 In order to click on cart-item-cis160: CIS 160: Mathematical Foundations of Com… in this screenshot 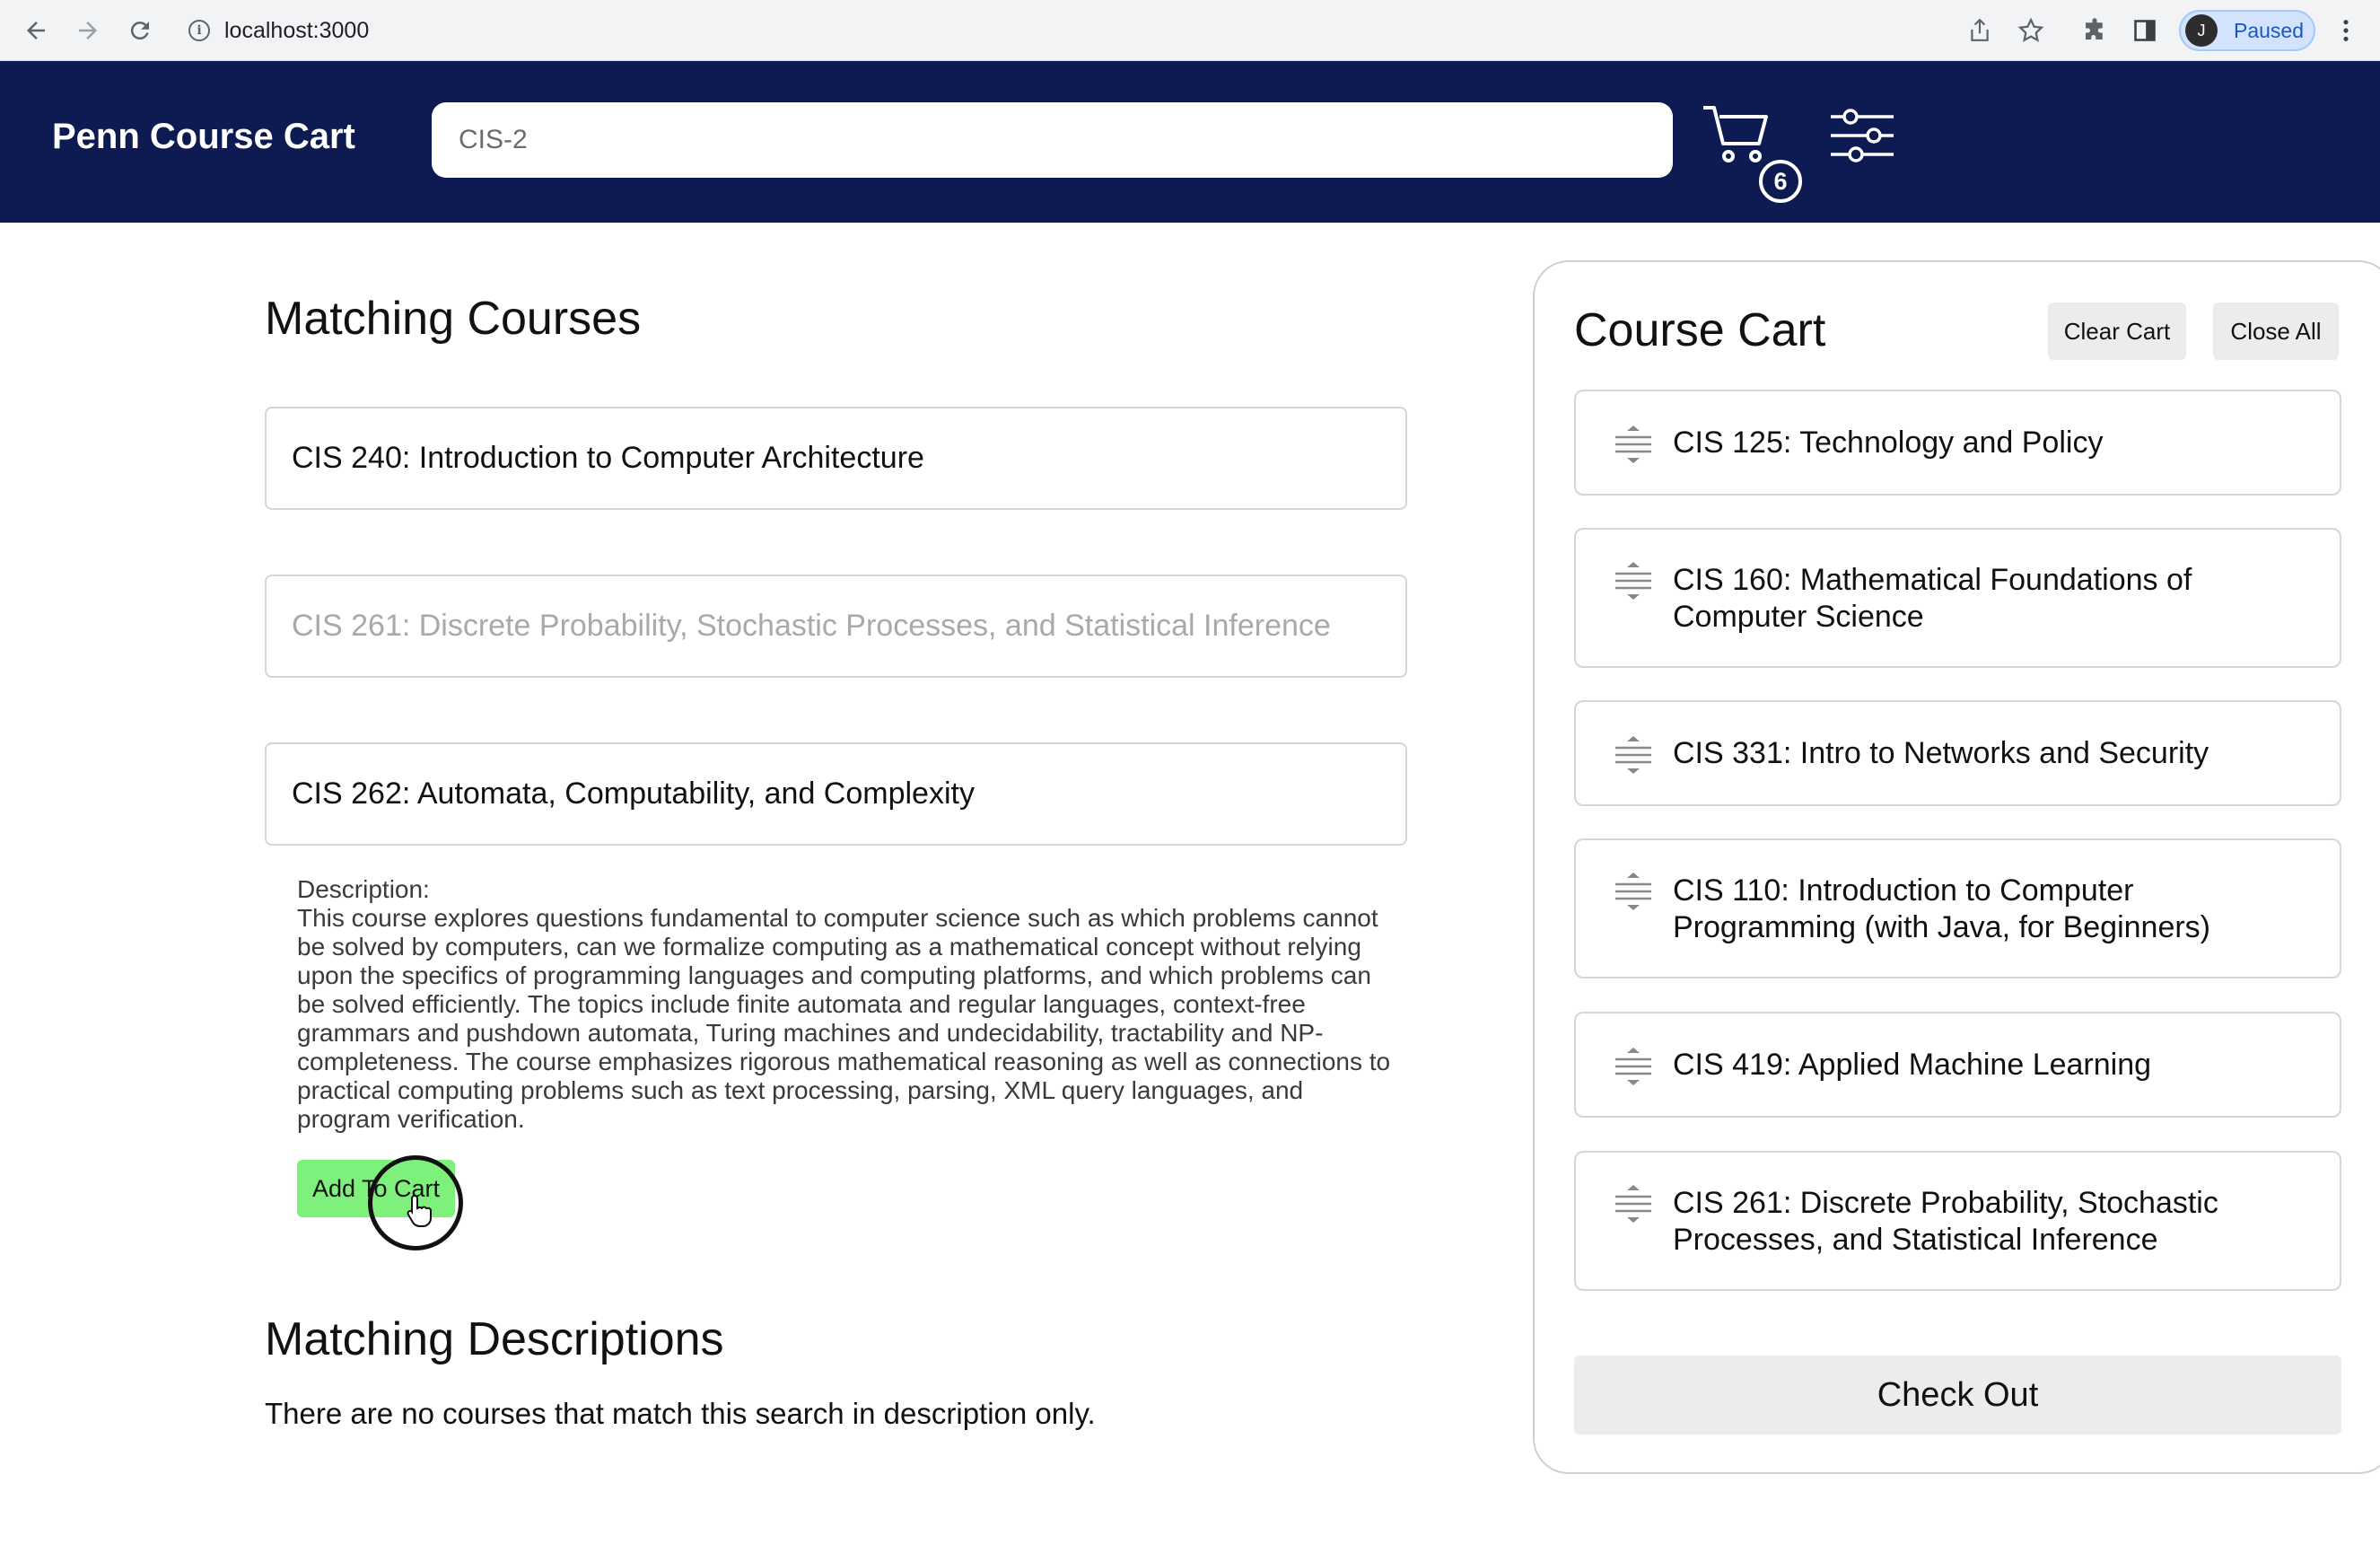, I will do `click(1958, 598)`.